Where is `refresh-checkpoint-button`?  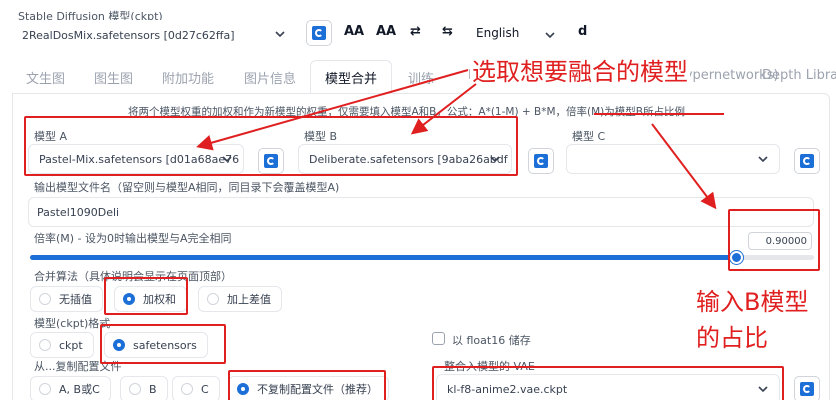 refresh-checkpoint-button is located at coordinates (319, 33).